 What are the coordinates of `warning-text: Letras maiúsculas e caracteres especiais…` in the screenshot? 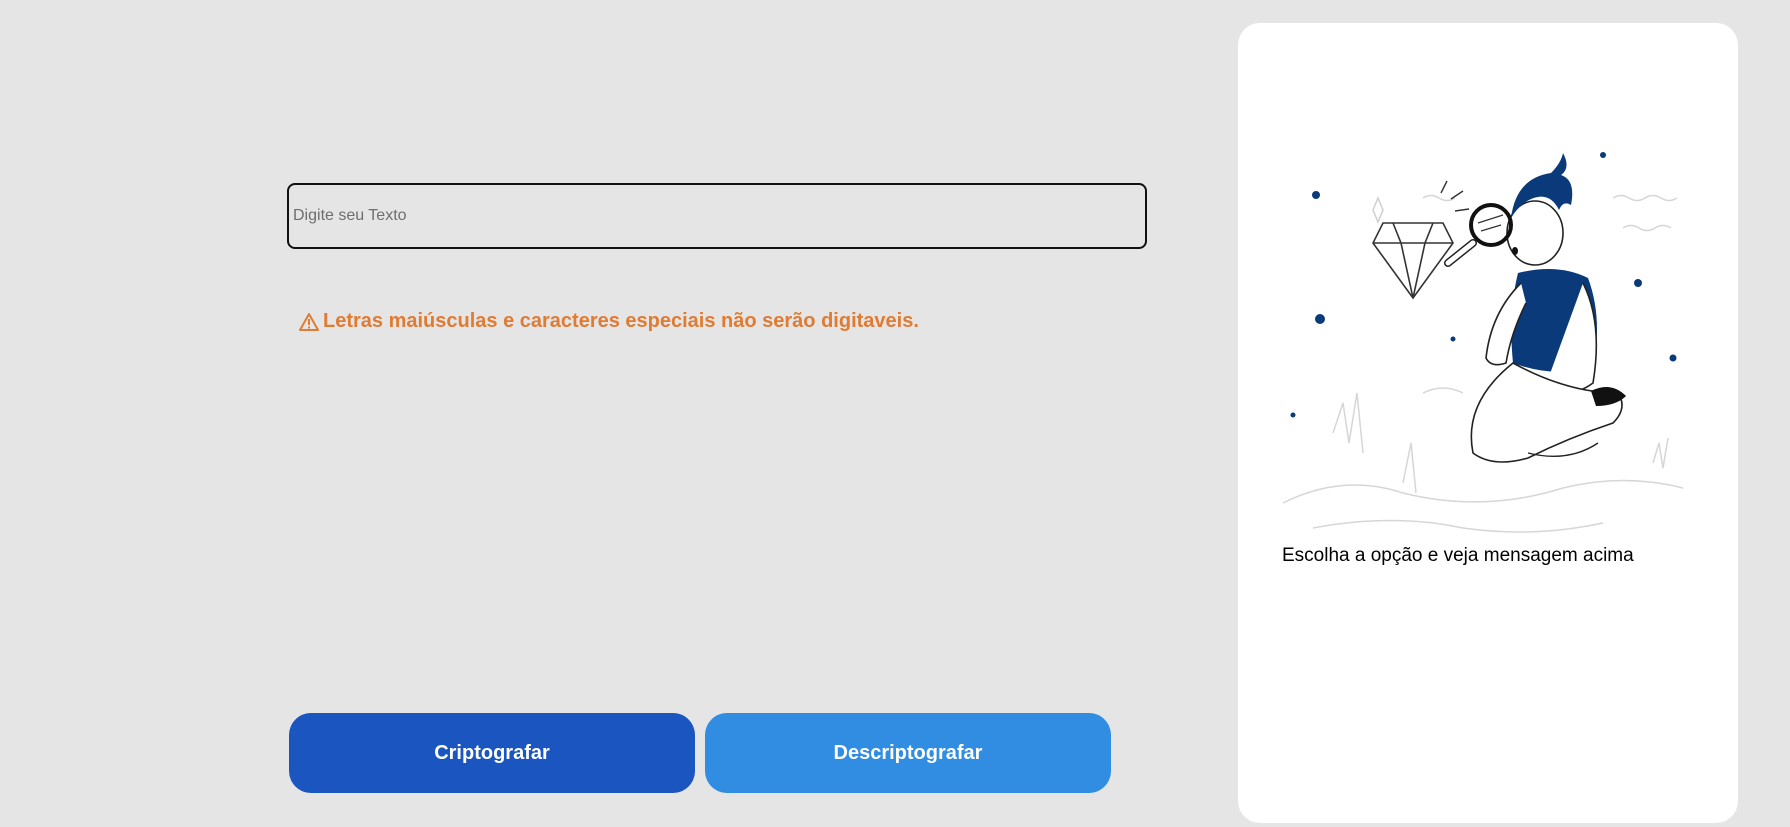 It's located at (621, 321).